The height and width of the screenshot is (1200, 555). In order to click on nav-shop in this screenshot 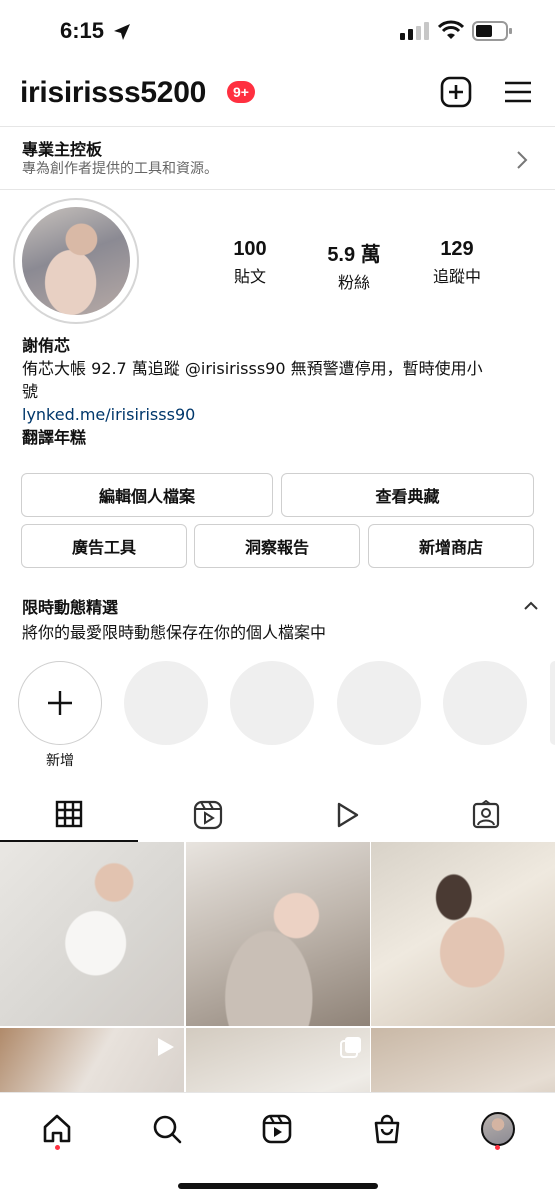, I will do `click(387, 1129)`.